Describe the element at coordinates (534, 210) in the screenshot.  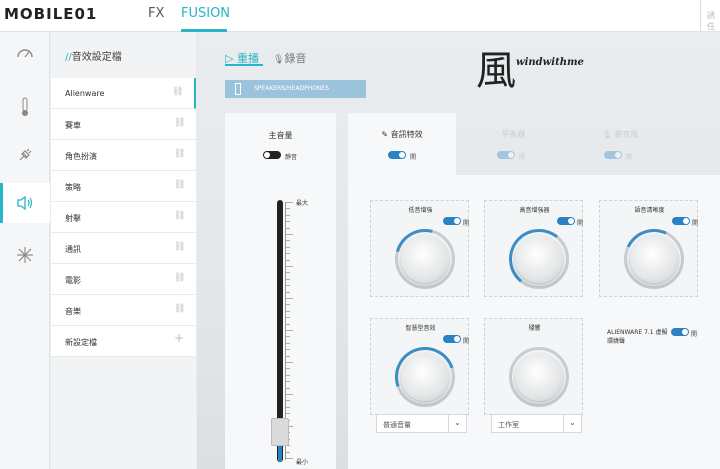
I see `card-title: 高音增強器` at that location.